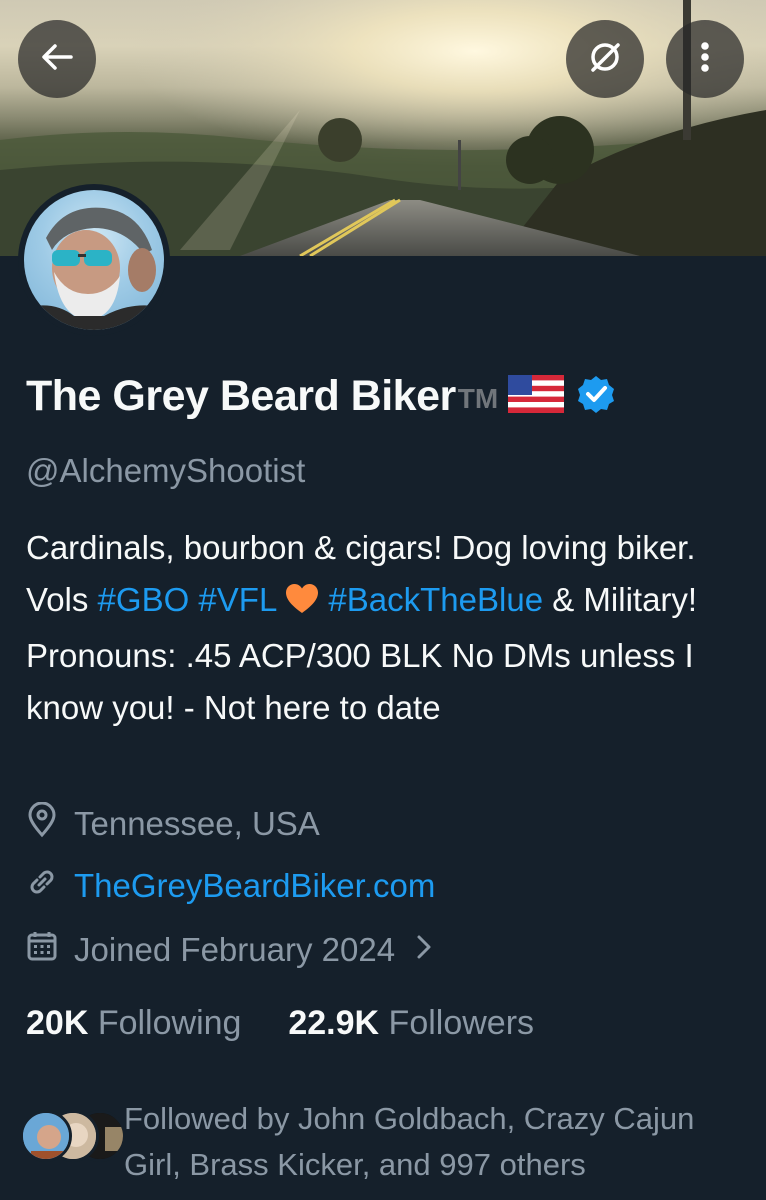  Describe the element at coordinates (280, 1023) in the screenshot. I see `profile-stats: 20K Following 22.9K Followers` at that location.